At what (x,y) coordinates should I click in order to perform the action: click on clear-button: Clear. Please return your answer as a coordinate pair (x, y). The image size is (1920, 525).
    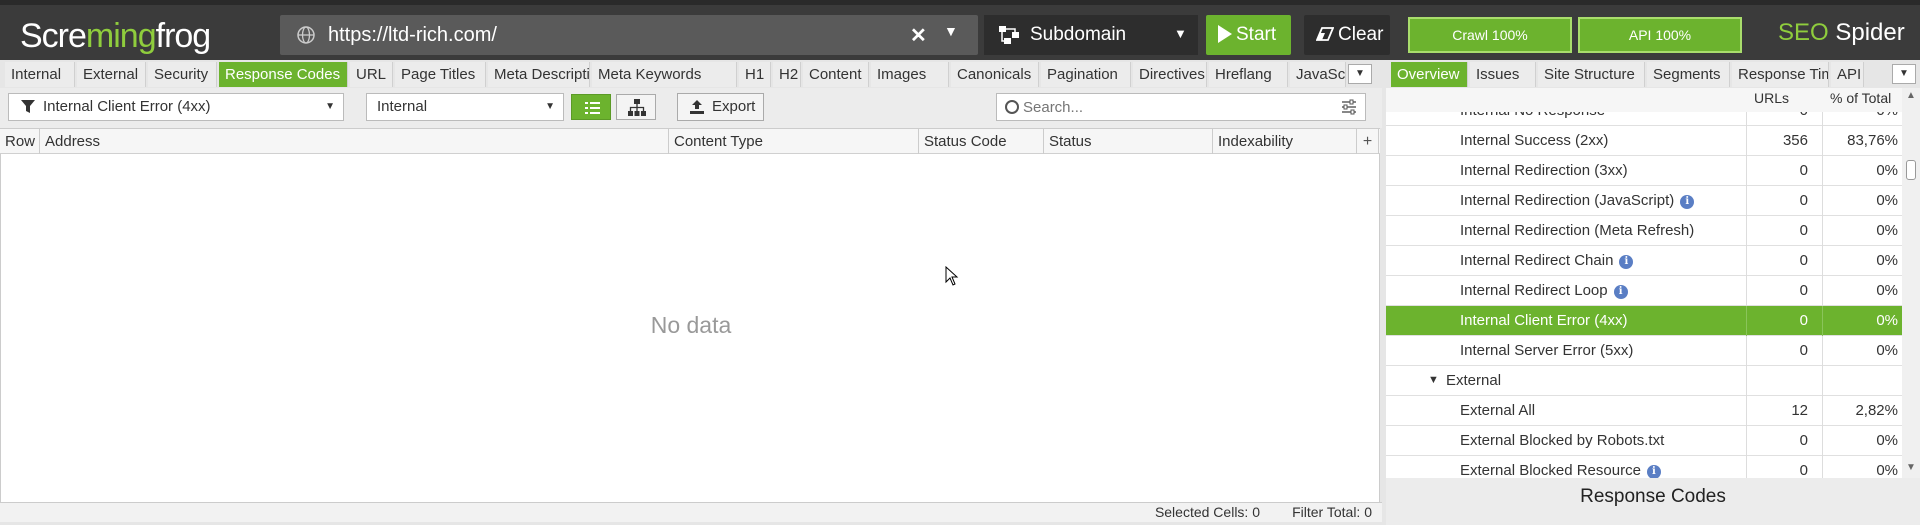
    Looking at the image, I should click on (1347, 35).